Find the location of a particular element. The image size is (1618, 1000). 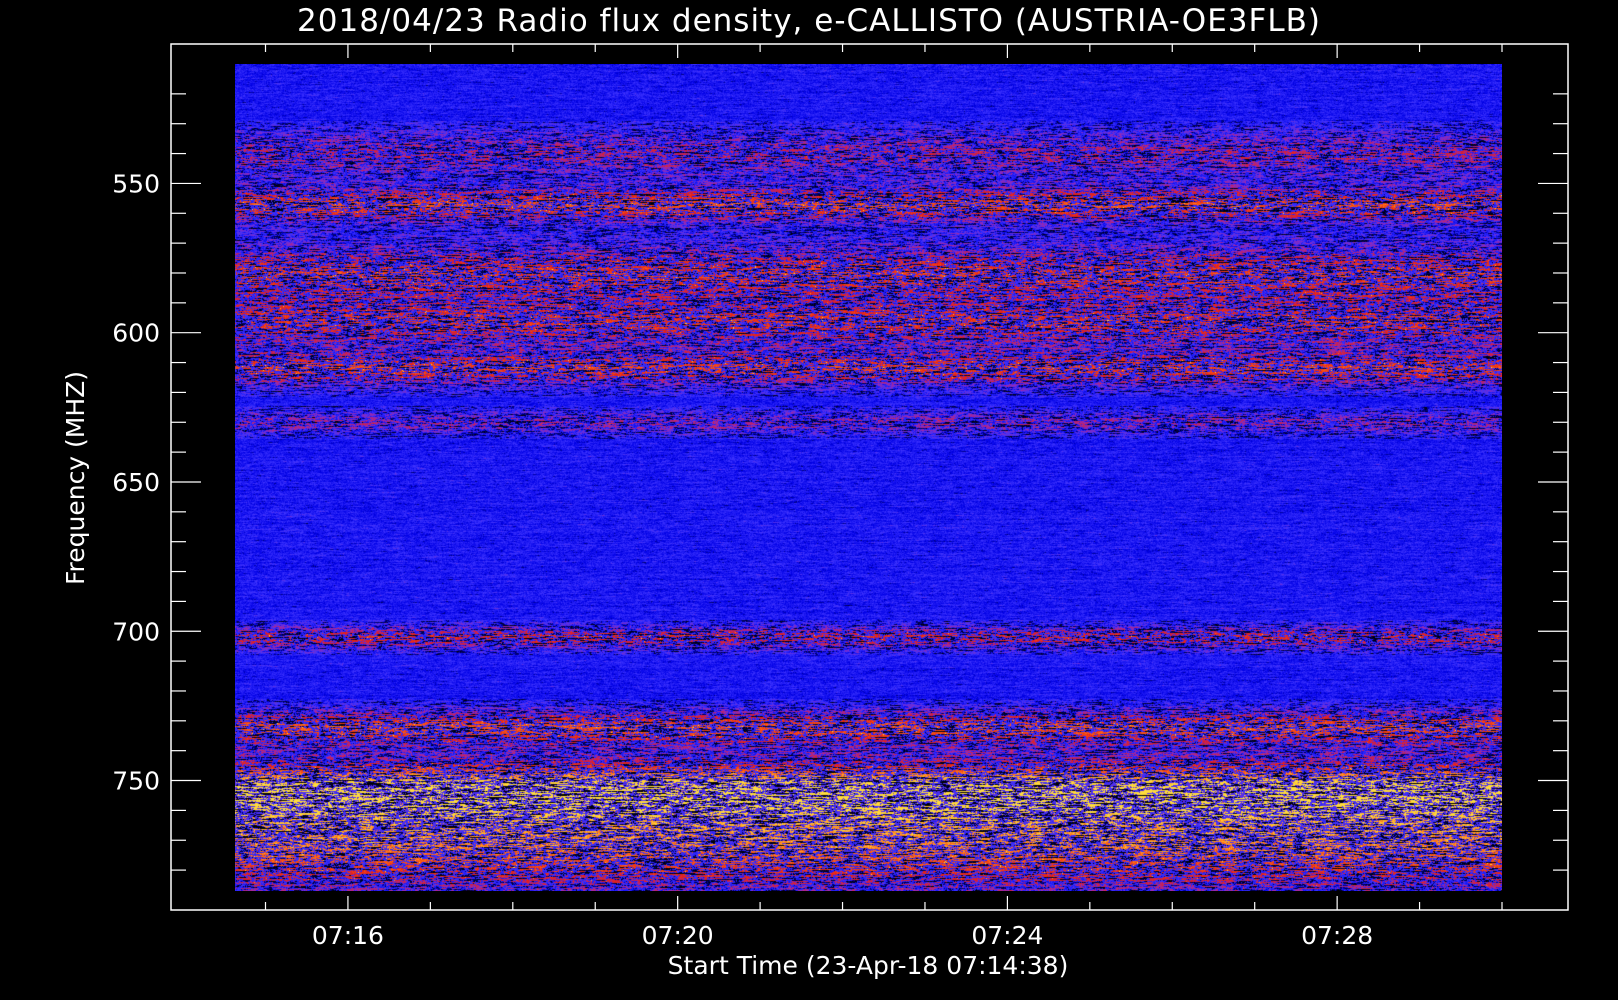

x-tick-label: 07:20 is located at coordinates (678, 935).